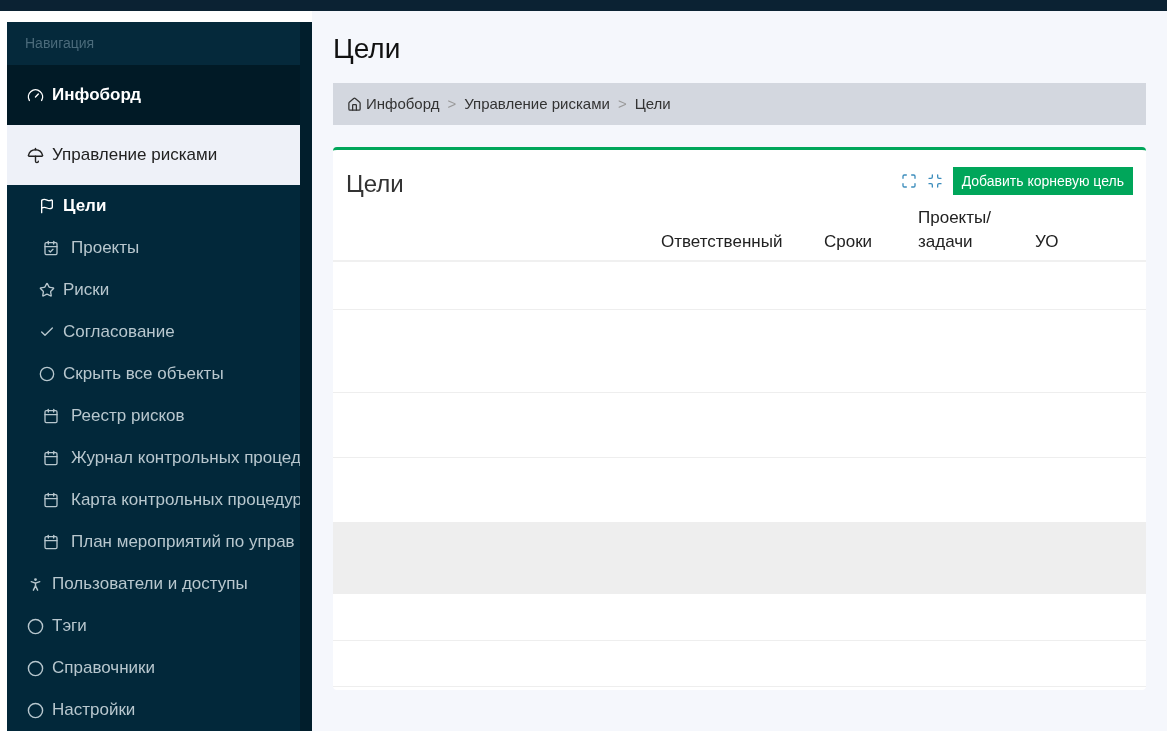 This screenshot has width=1167, height=731. I want to click on card-title: Цели, so click(375, 184).